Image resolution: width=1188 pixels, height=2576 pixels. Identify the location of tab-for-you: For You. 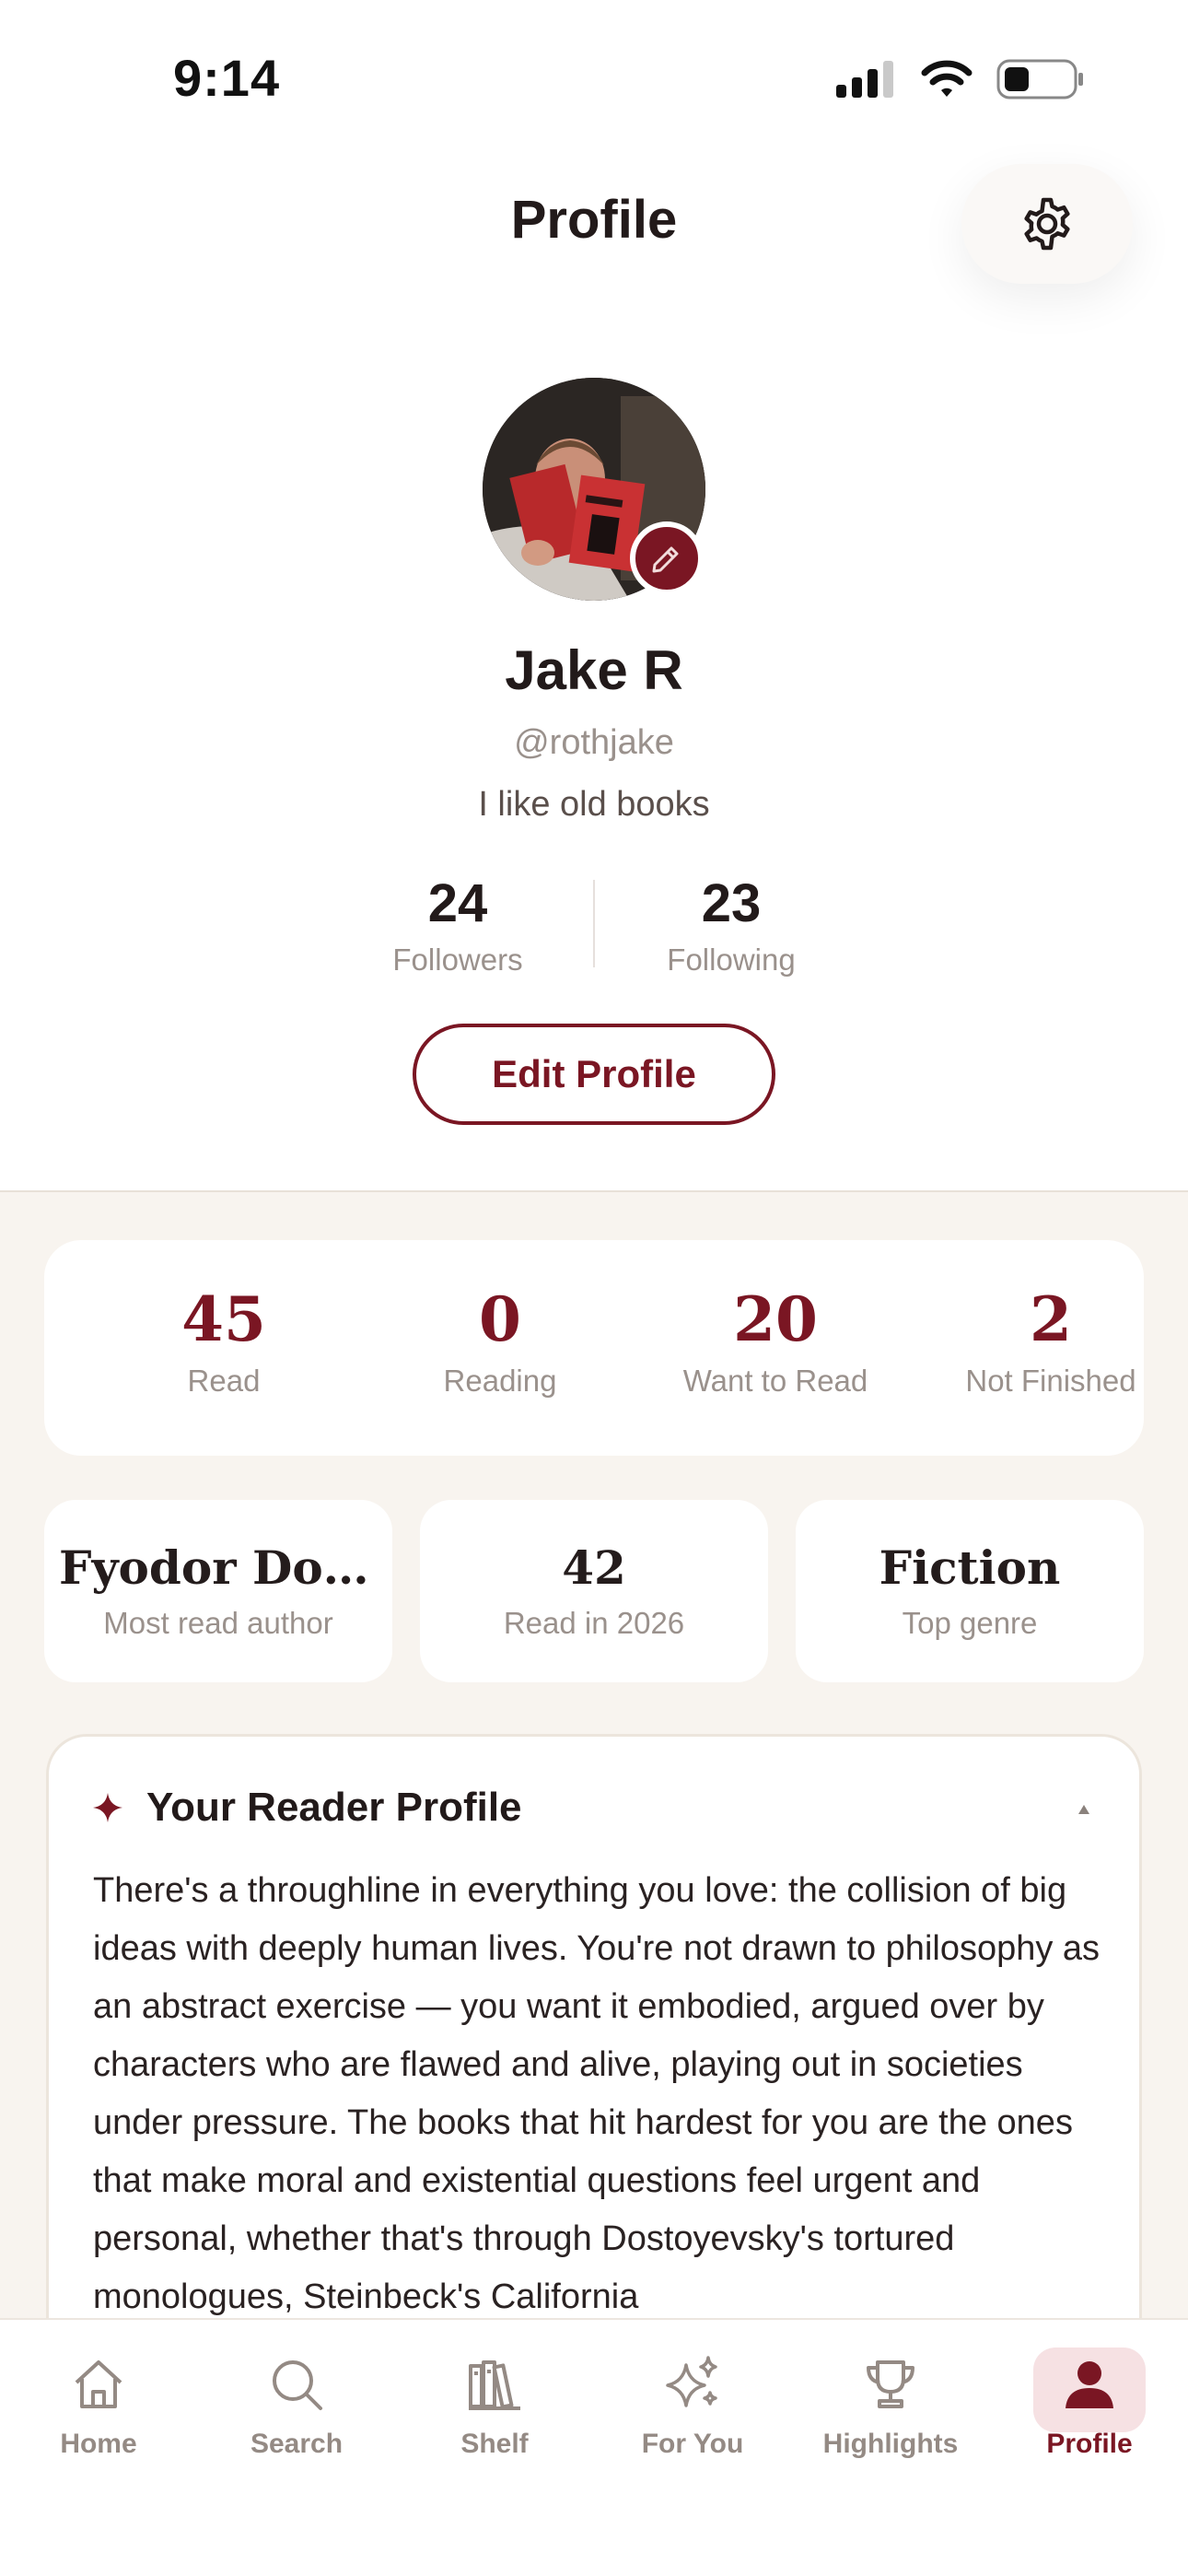
(692, 2413).